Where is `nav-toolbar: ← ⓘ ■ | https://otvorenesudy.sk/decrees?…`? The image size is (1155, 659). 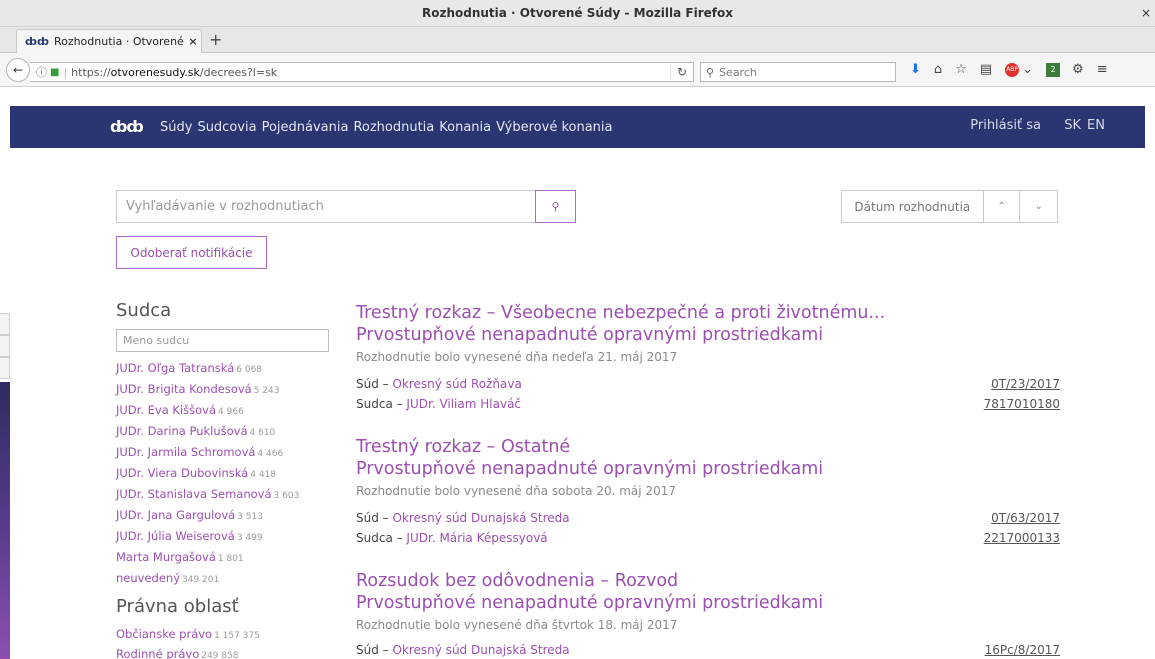
nav-toolbar: ← ⓘ ■ | https://otvorenesudy.sk/decrees?… is located at coordinates (577, 70).